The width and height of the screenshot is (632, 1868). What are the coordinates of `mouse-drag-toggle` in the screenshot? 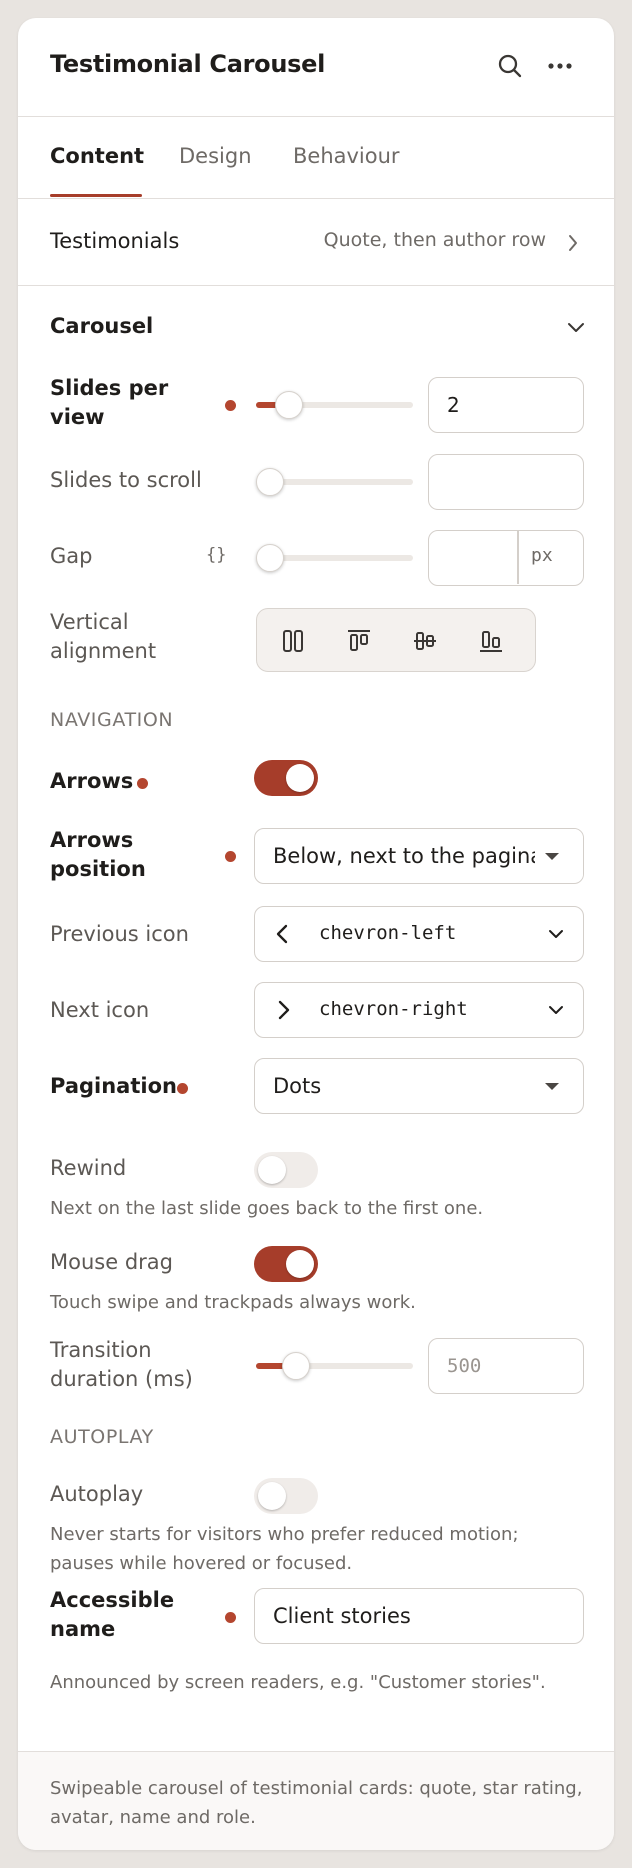 It's located at (286, 1264).